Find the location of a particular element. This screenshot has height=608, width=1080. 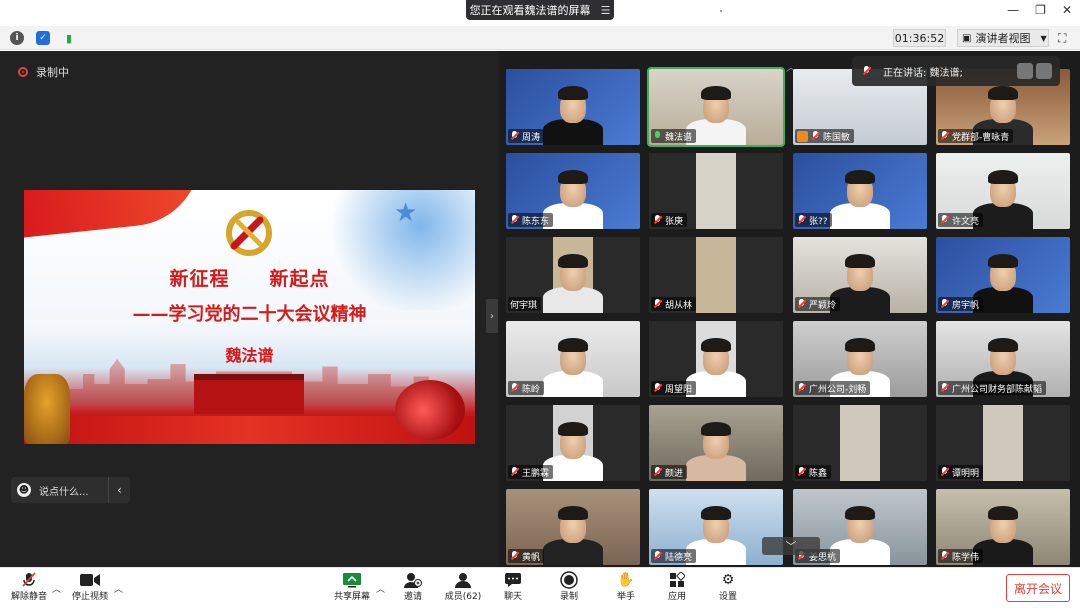

participant-name-tag: 严颖玲 is located at coordinates (818, 304).